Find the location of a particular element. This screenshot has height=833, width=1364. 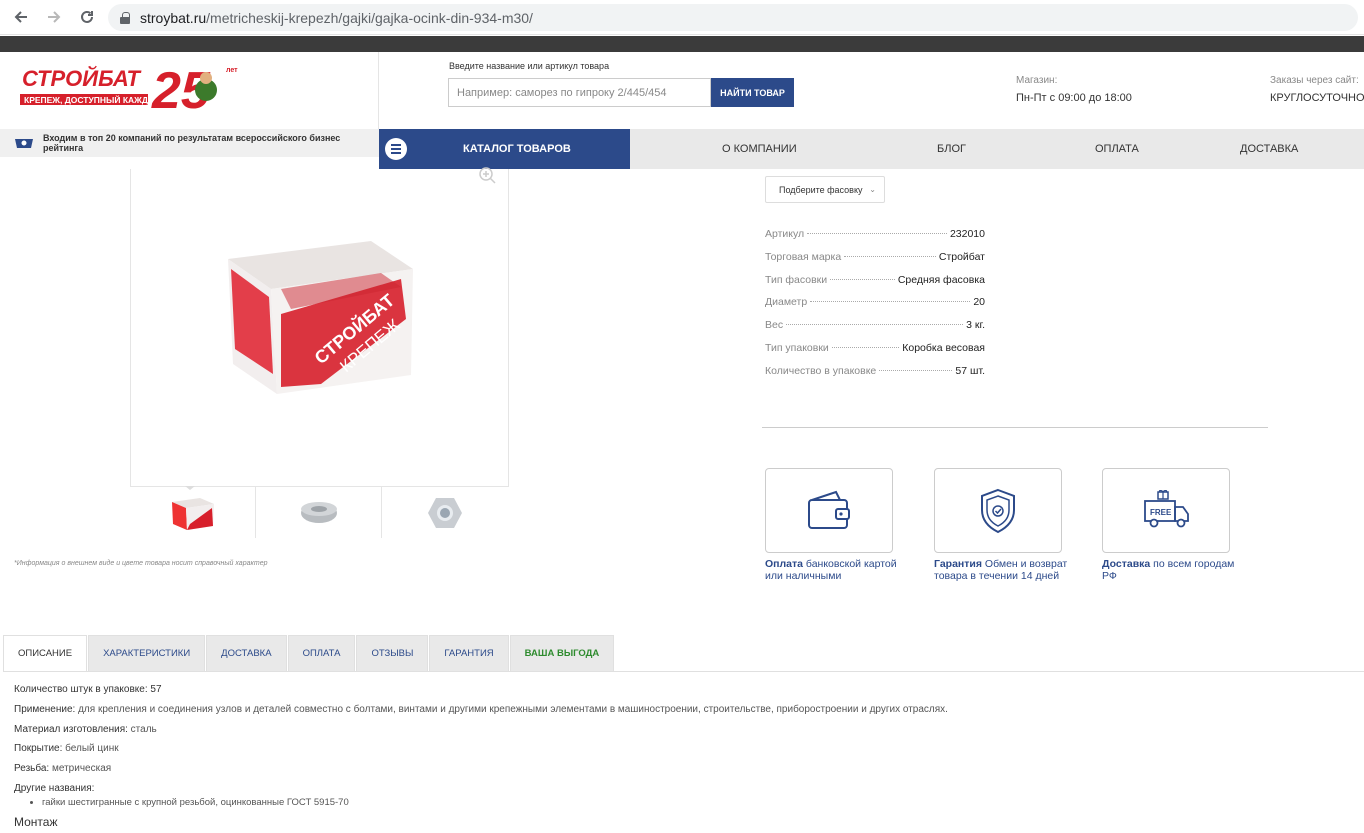

payment-feature-text: Оплата банковской картой или наличными is located at coordinates (831, 570).